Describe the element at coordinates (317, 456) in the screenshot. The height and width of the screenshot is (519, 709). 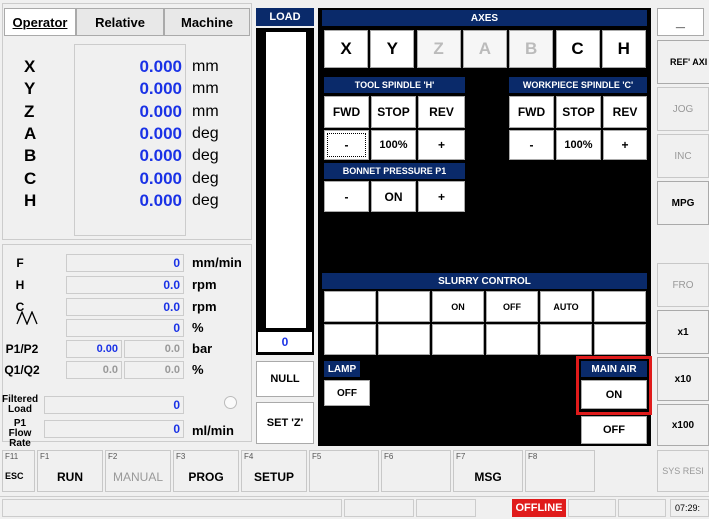
I see `fkey-number: F5` at that location.